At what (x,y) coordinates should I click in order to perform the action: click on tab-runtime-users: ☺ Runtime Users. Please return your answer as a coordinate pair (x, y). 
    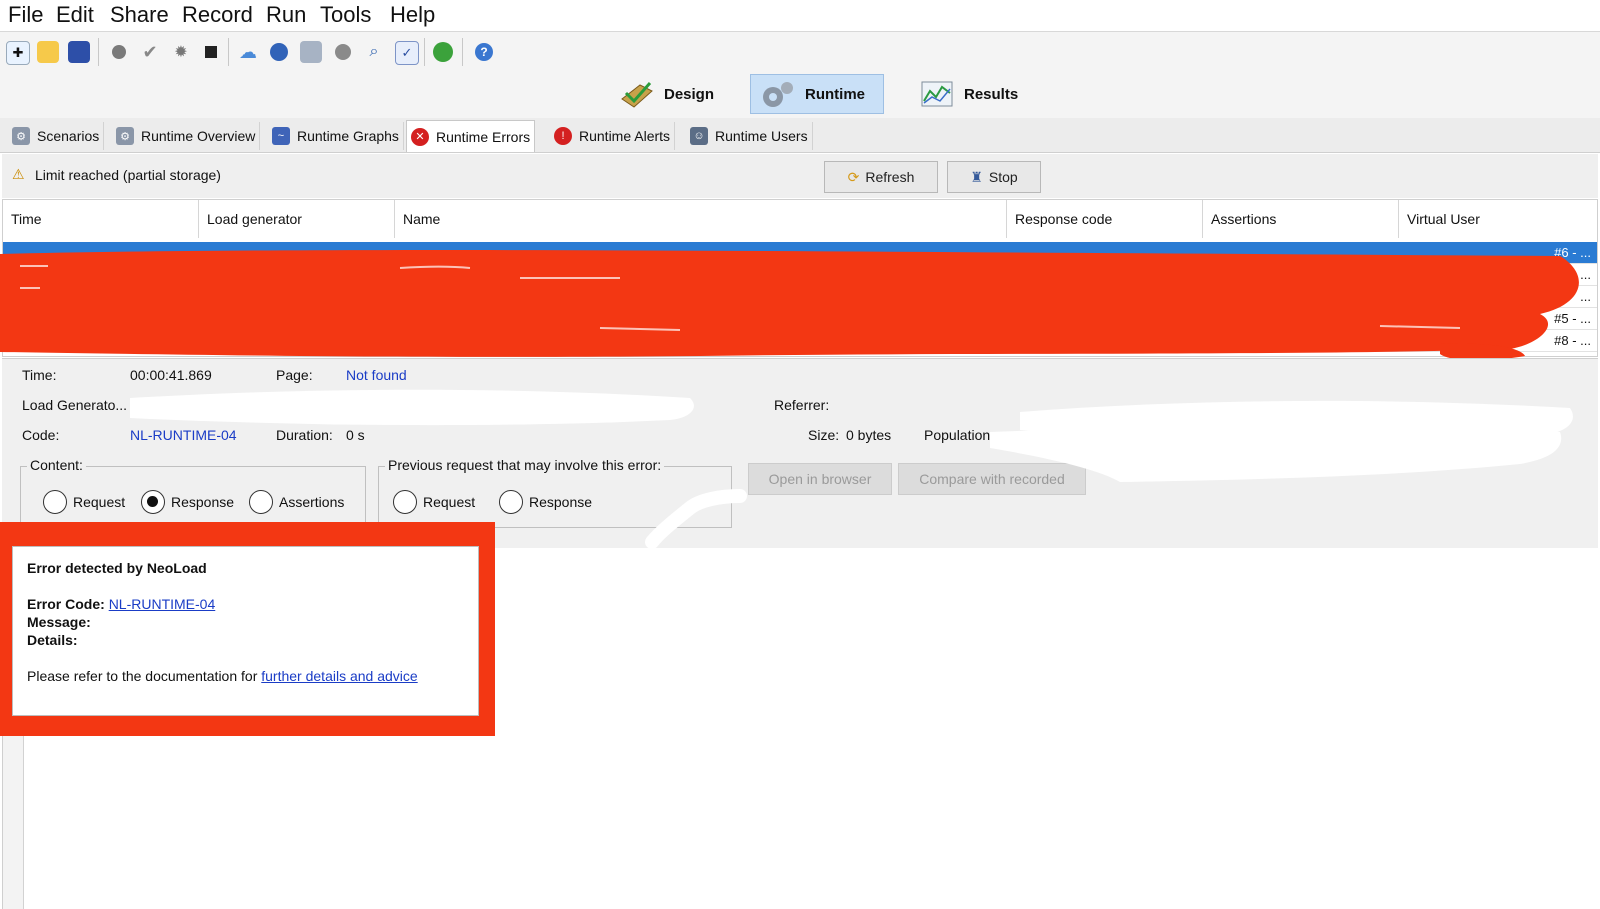
    Looking at the image, I should click on (749, 136).